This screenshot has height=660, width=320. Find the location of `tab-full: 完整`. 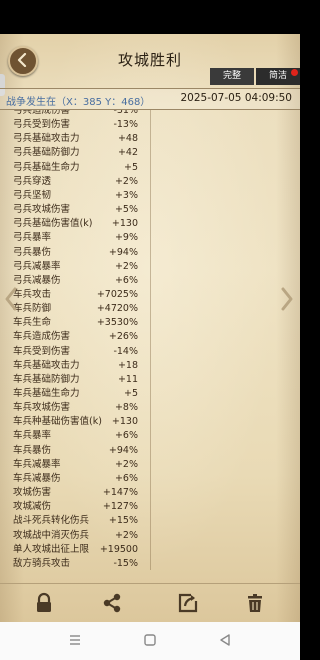

tab-full: 完整 is located at coordinates (232, 76).